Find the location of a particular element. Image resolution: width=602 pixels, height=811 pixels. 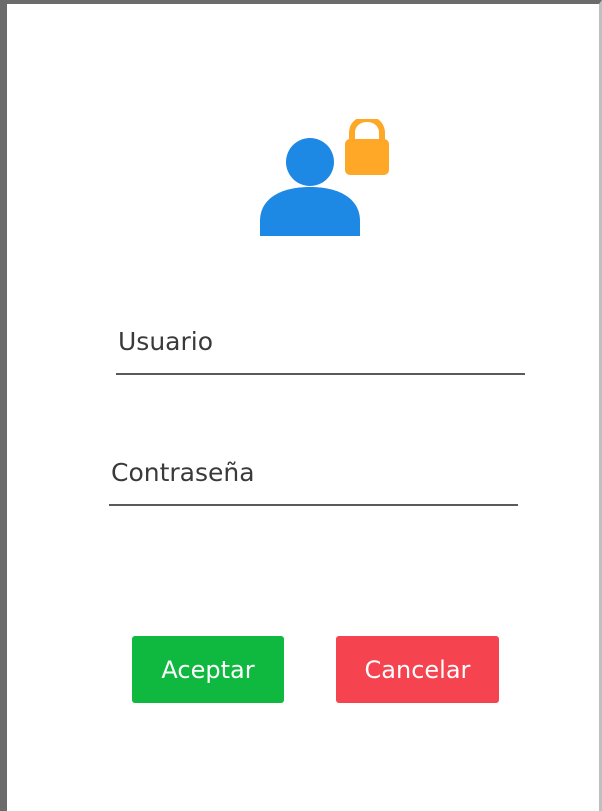

username-field is located at coordinates (320, 345).